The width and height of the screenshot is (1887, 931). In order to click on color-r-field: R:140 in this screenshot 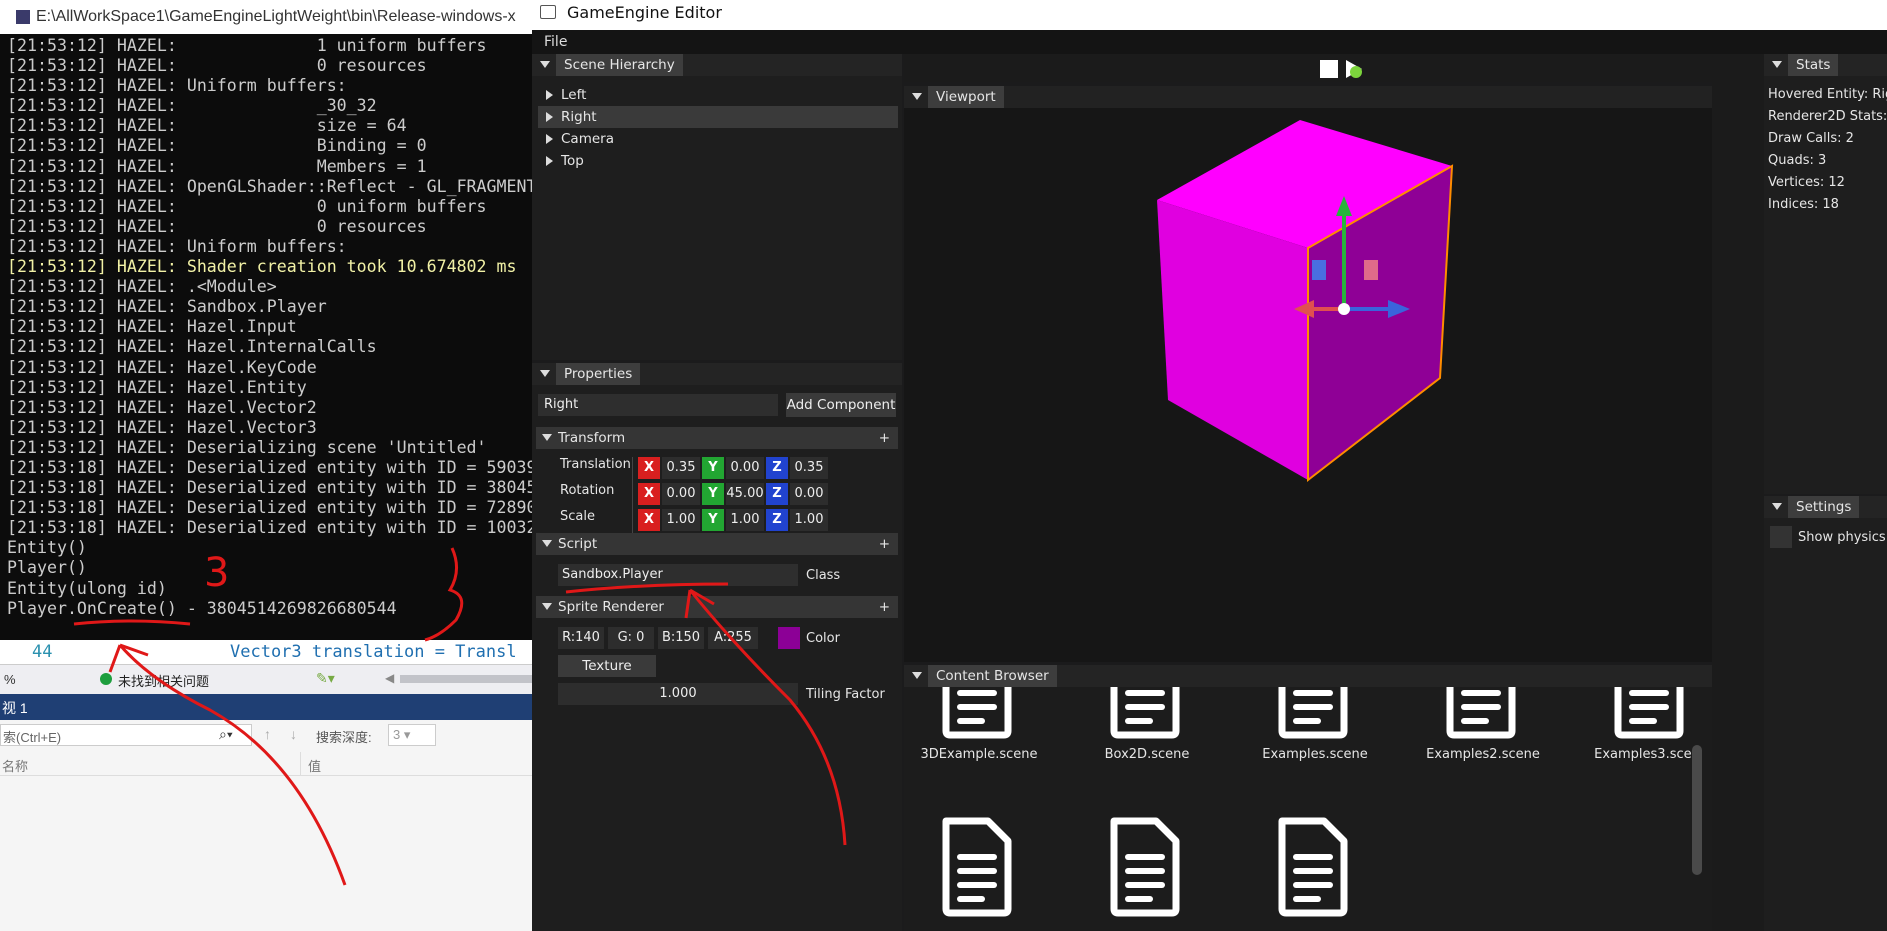, I will do `click(581, 638)`.